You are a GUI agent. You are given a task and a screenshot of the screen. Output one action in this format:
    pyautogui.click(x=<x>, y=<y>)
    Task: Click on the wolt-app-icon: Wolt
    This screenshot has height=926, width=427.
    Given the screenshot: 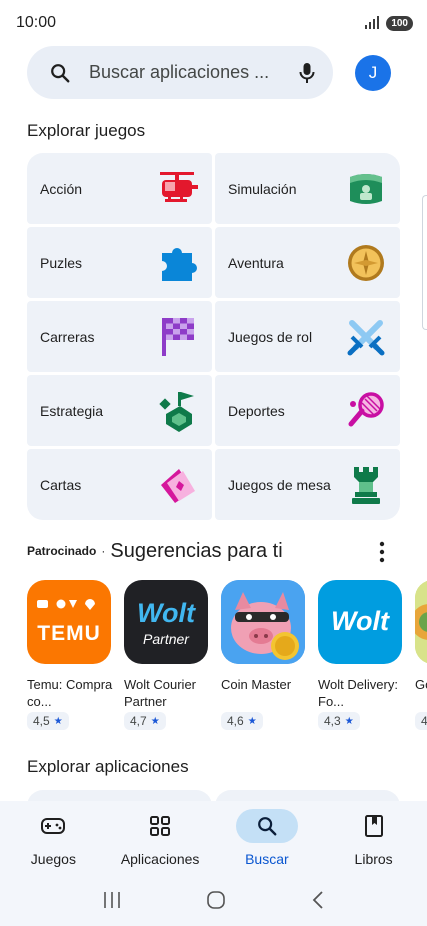 What is the action you would take?
    pyautogui.click(x=360, y=622)
    